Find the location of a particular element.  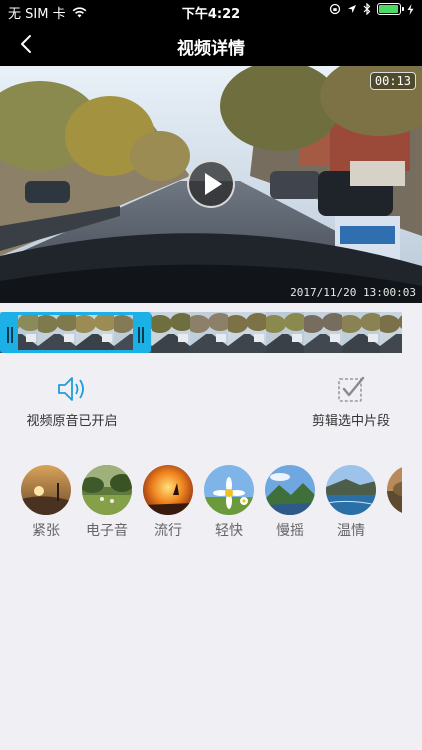

music-style-label: 温情 is located at coordinates (351, 531).